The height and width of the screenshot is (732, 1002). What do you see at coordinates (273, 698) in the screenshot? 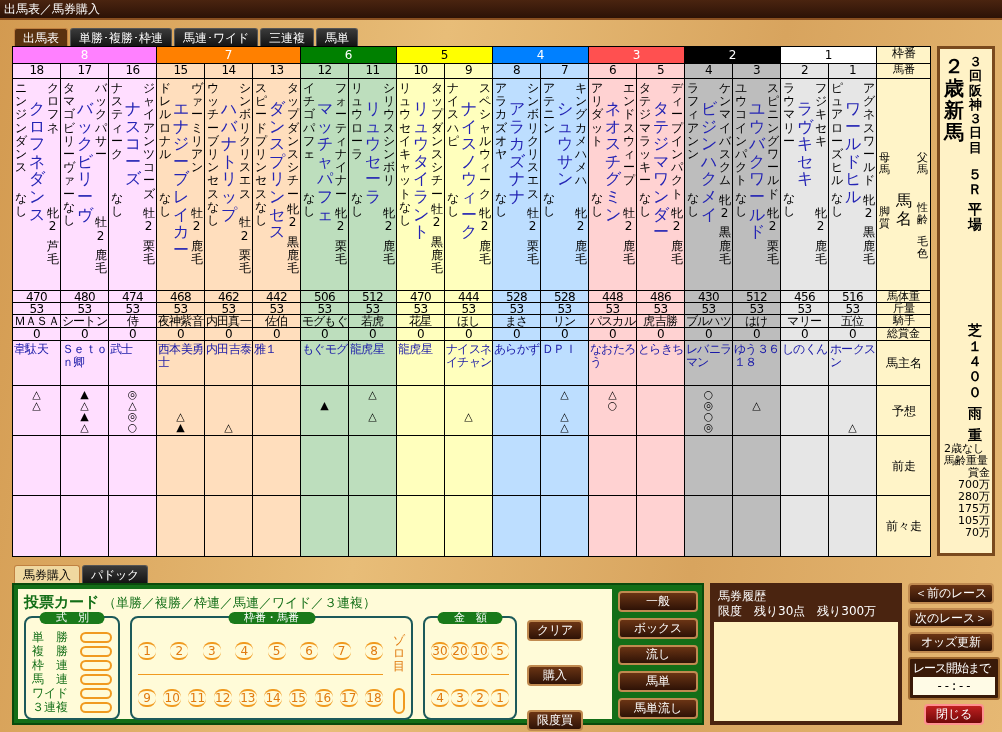
I see `number-button: 14` at bounding box center [273, 698].